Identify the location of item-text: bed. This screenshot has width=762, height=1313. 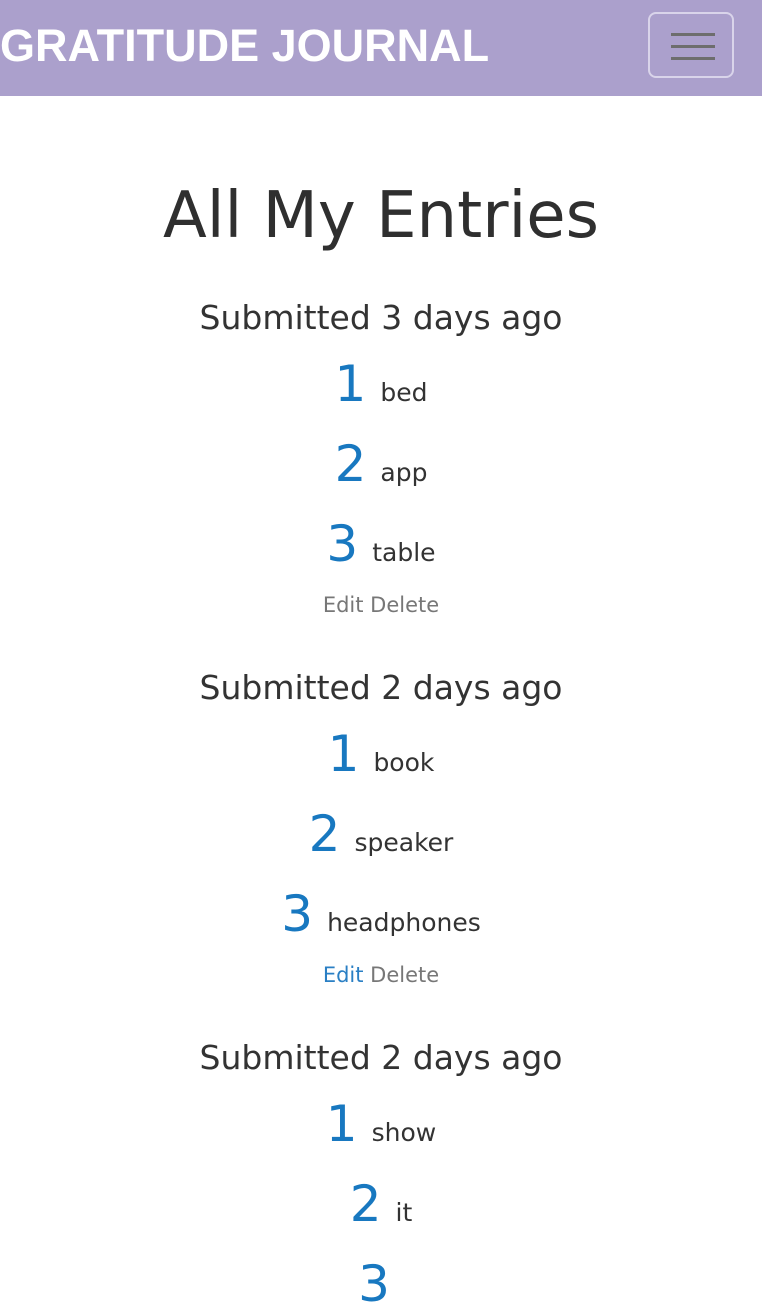
(404, 392).